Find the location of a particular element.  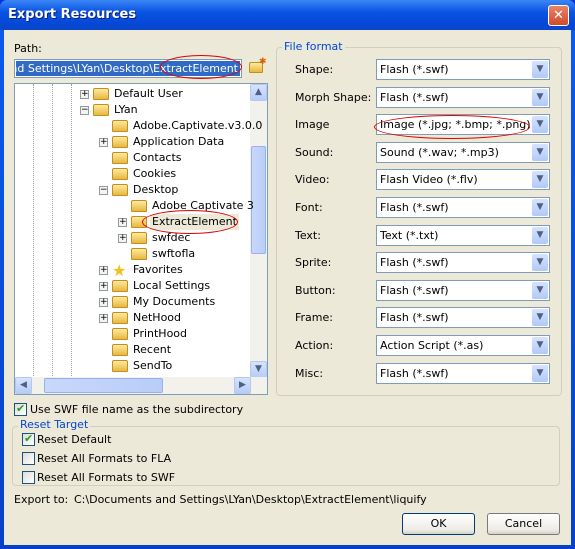

tree-item: − LYan is located at coordinates (133, 110).